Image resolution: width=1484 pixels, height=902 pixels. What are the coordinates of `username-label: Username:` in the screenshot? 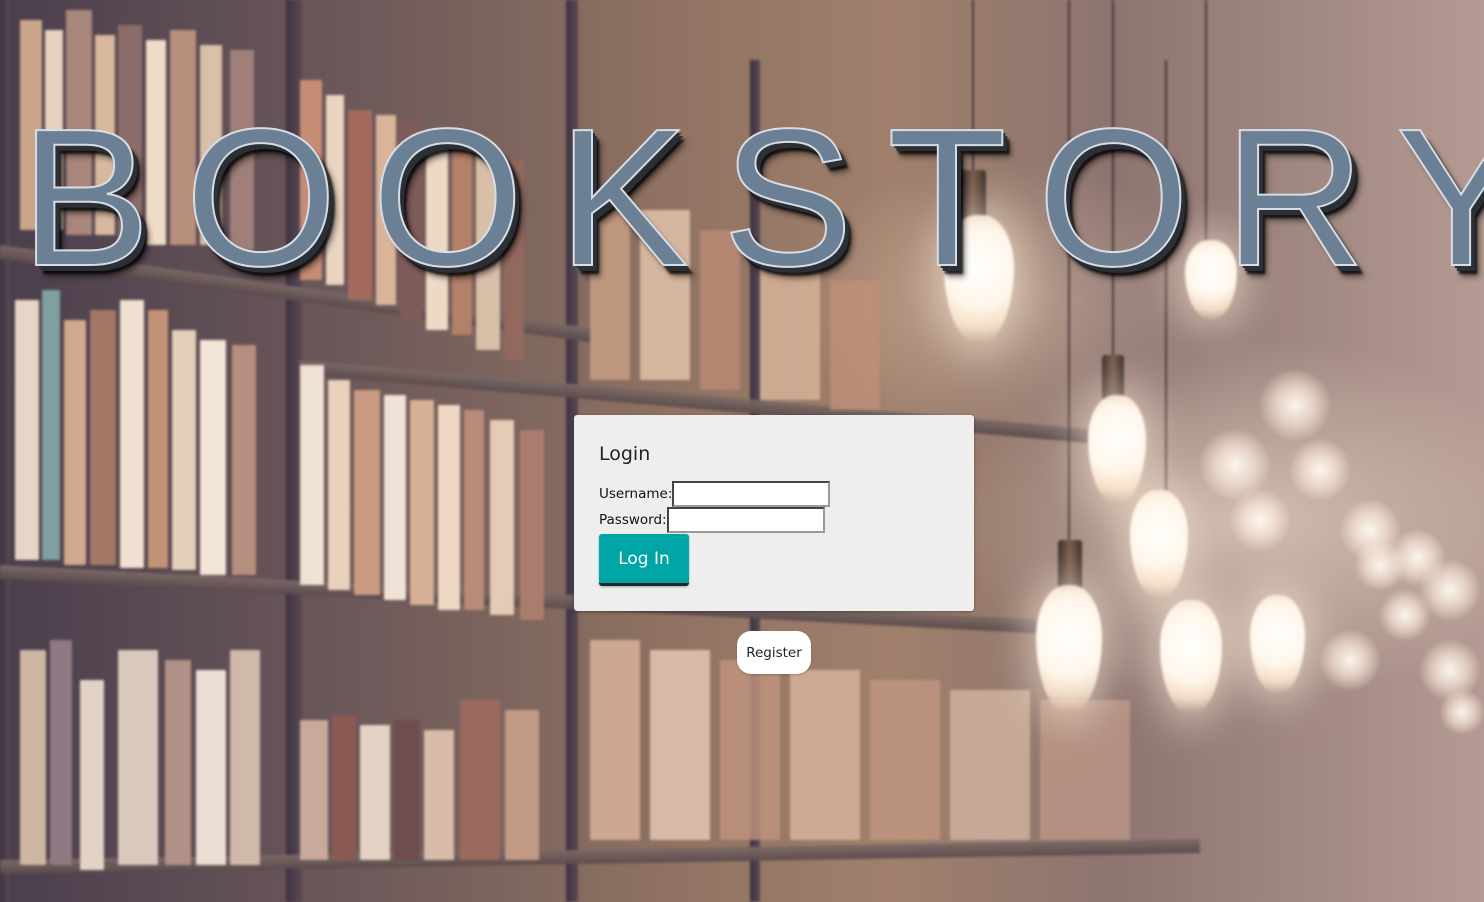 It's located at (636, 494).